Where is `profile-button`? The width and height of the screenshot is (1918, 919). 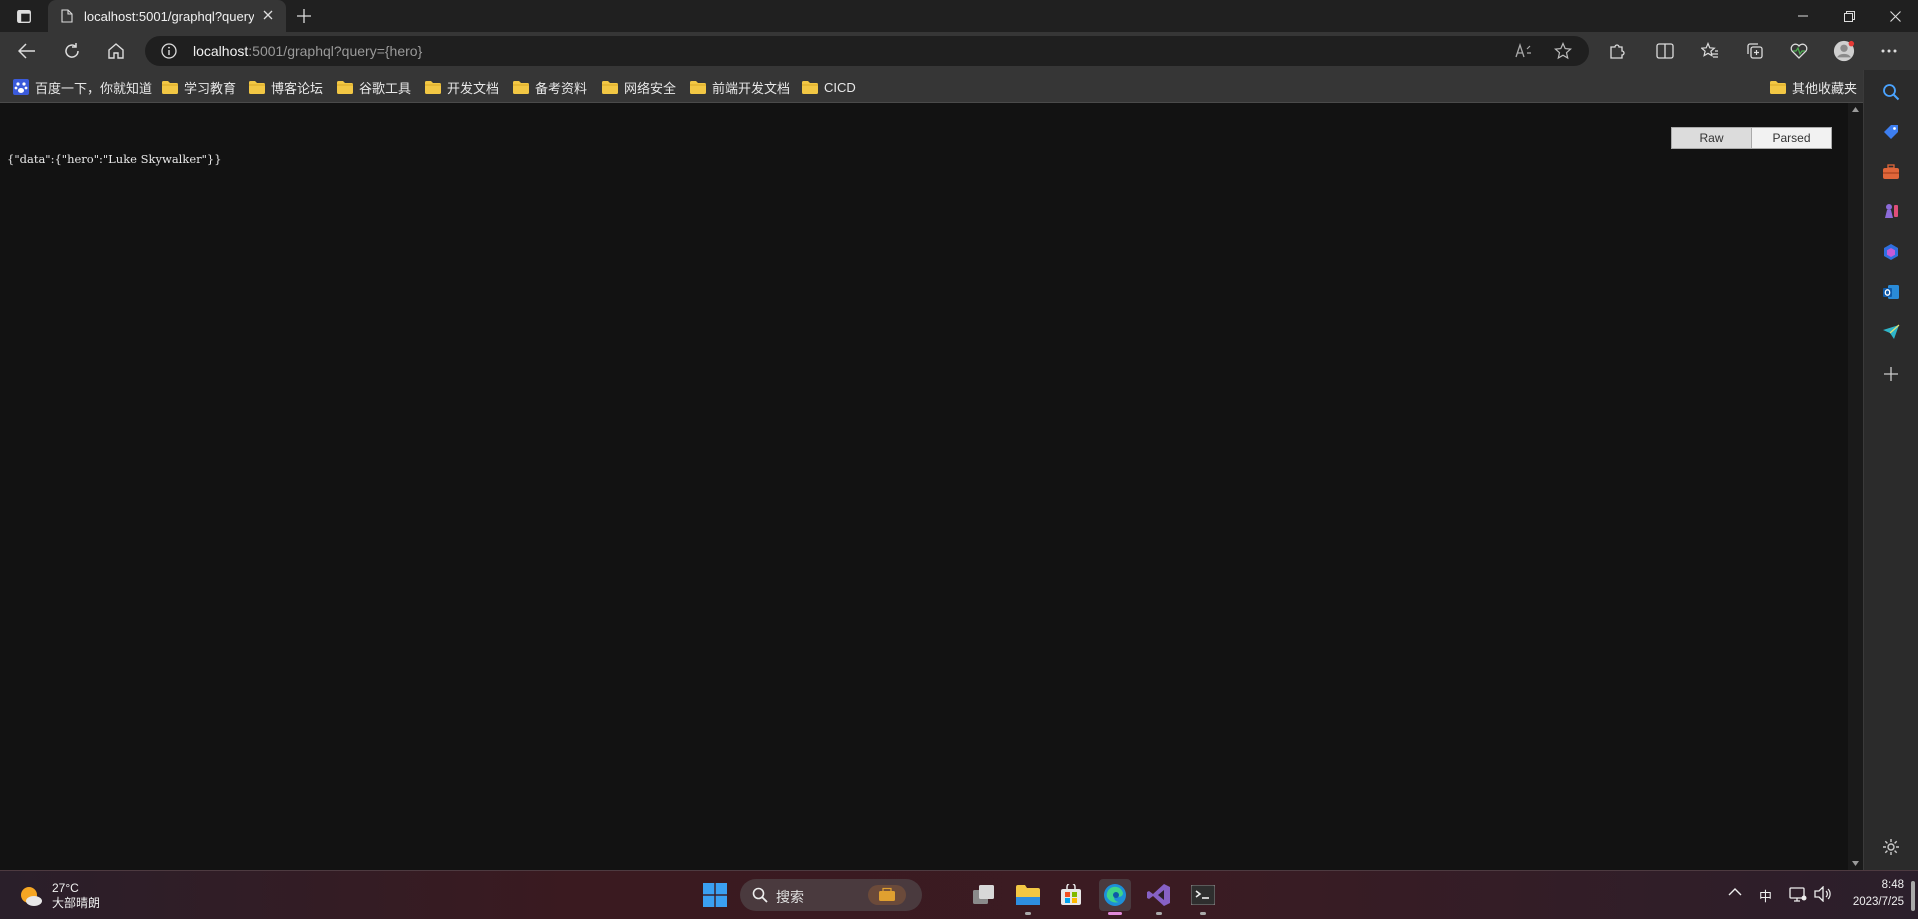 profile-button is located at coordinates (1844, 51).